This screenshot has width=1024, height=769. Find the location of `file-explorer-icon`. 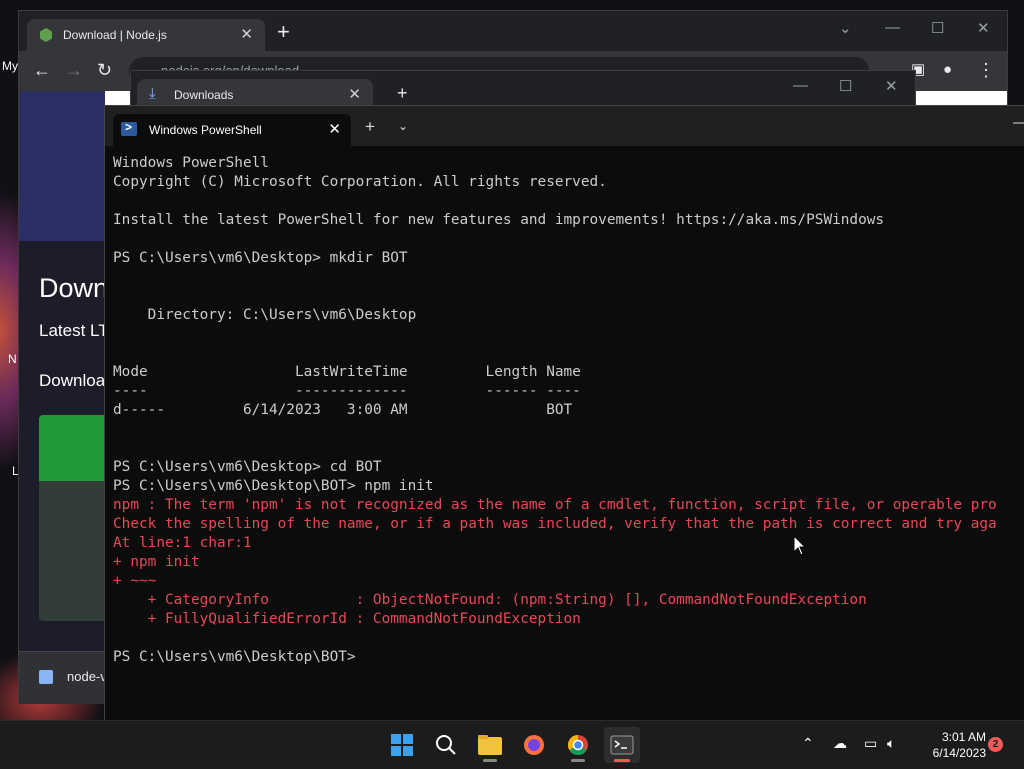

file-explorer-icon is located at coordinates (490, 745).